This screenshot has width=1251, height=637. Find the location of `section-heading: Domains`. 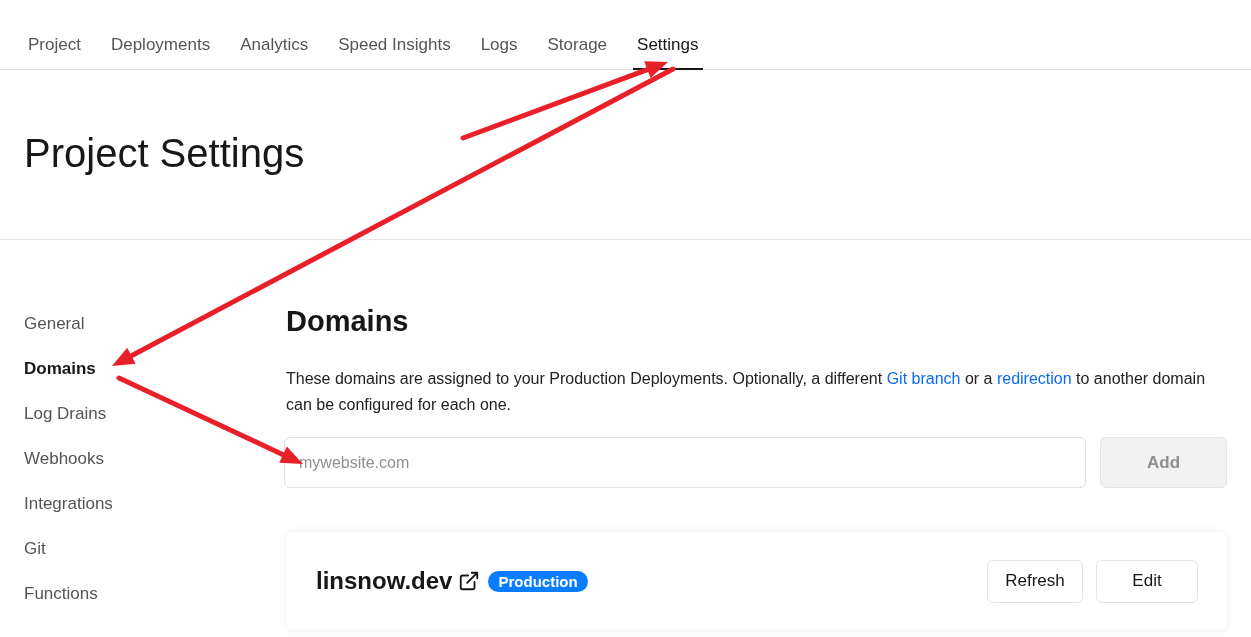

section-heading: Domains is located at coordinates (348, 321).